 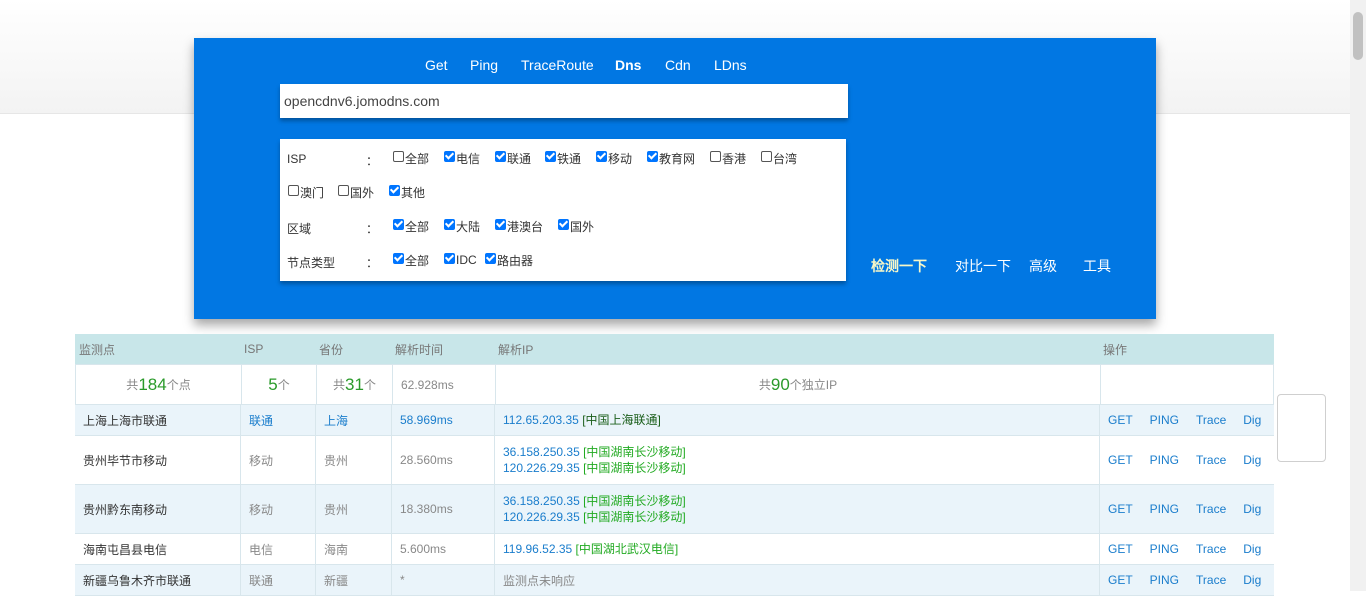 I want to click on tab-ping: Ping, so click(x=484, y=65).